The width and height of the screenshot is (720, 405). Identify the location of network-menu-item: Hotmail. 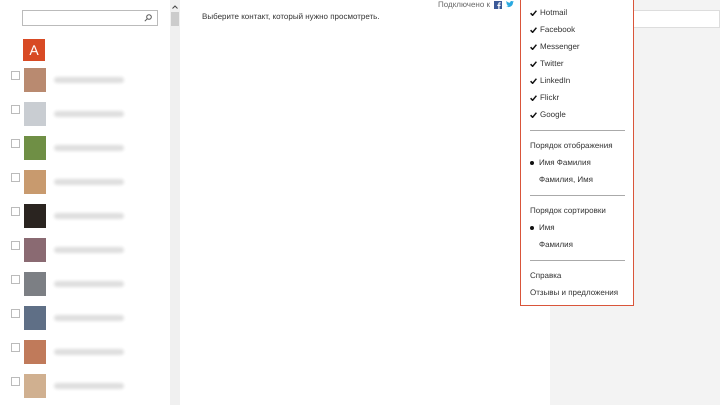
(577, 12).